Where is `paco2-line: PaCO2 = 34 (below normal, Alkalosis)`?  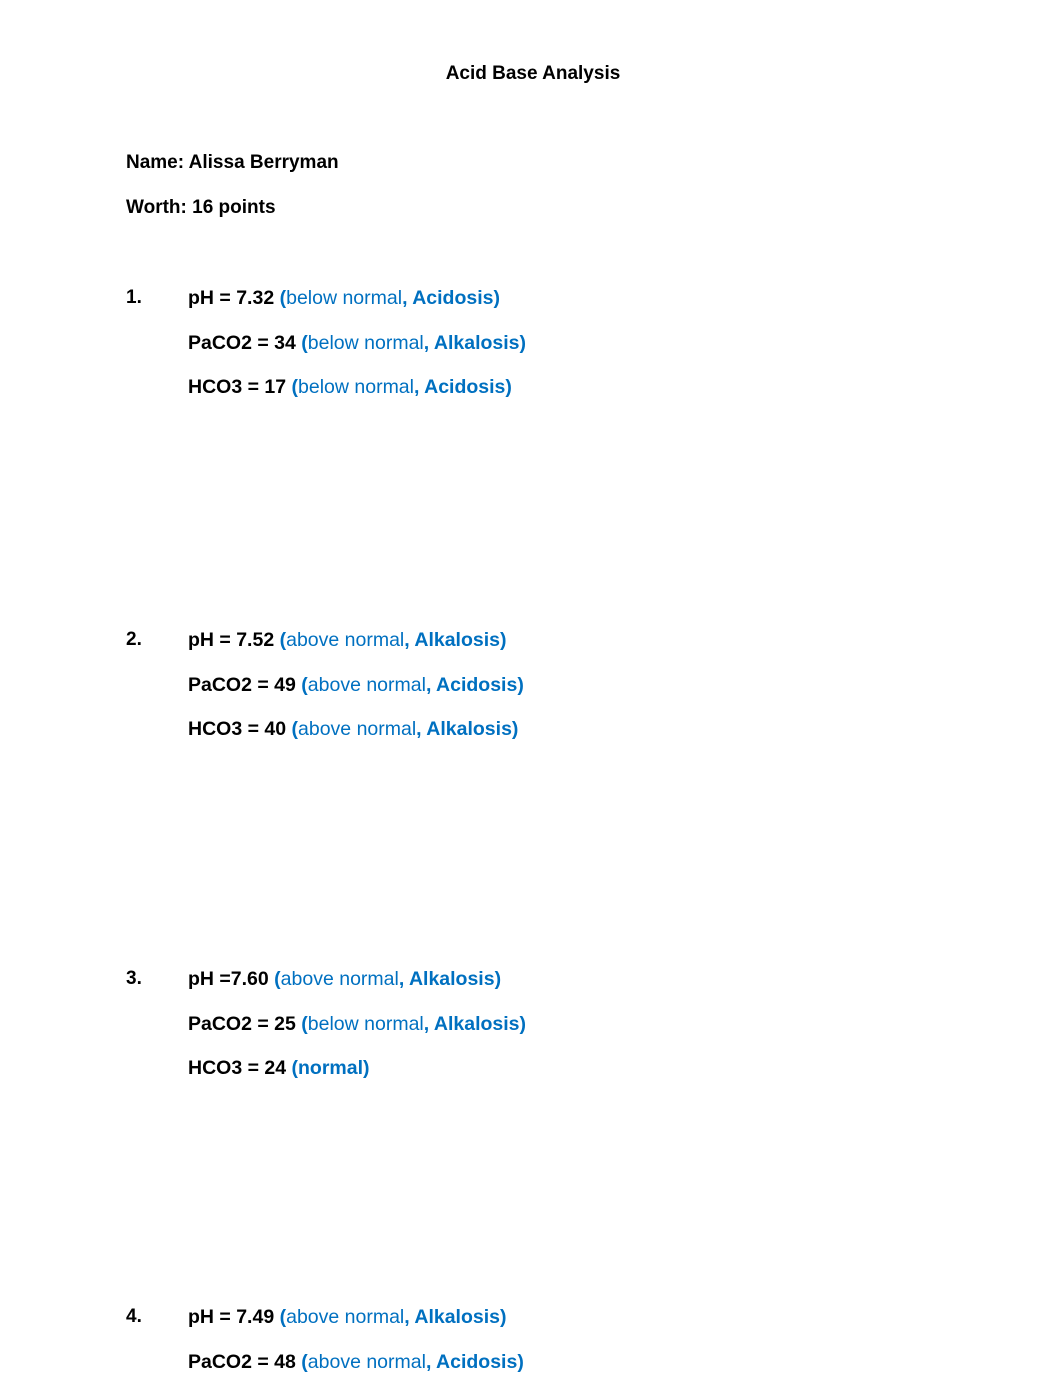 paco2-line: PaCO2 = 34 (below normal, Alkalosis) is located at coordinates (357, 353).